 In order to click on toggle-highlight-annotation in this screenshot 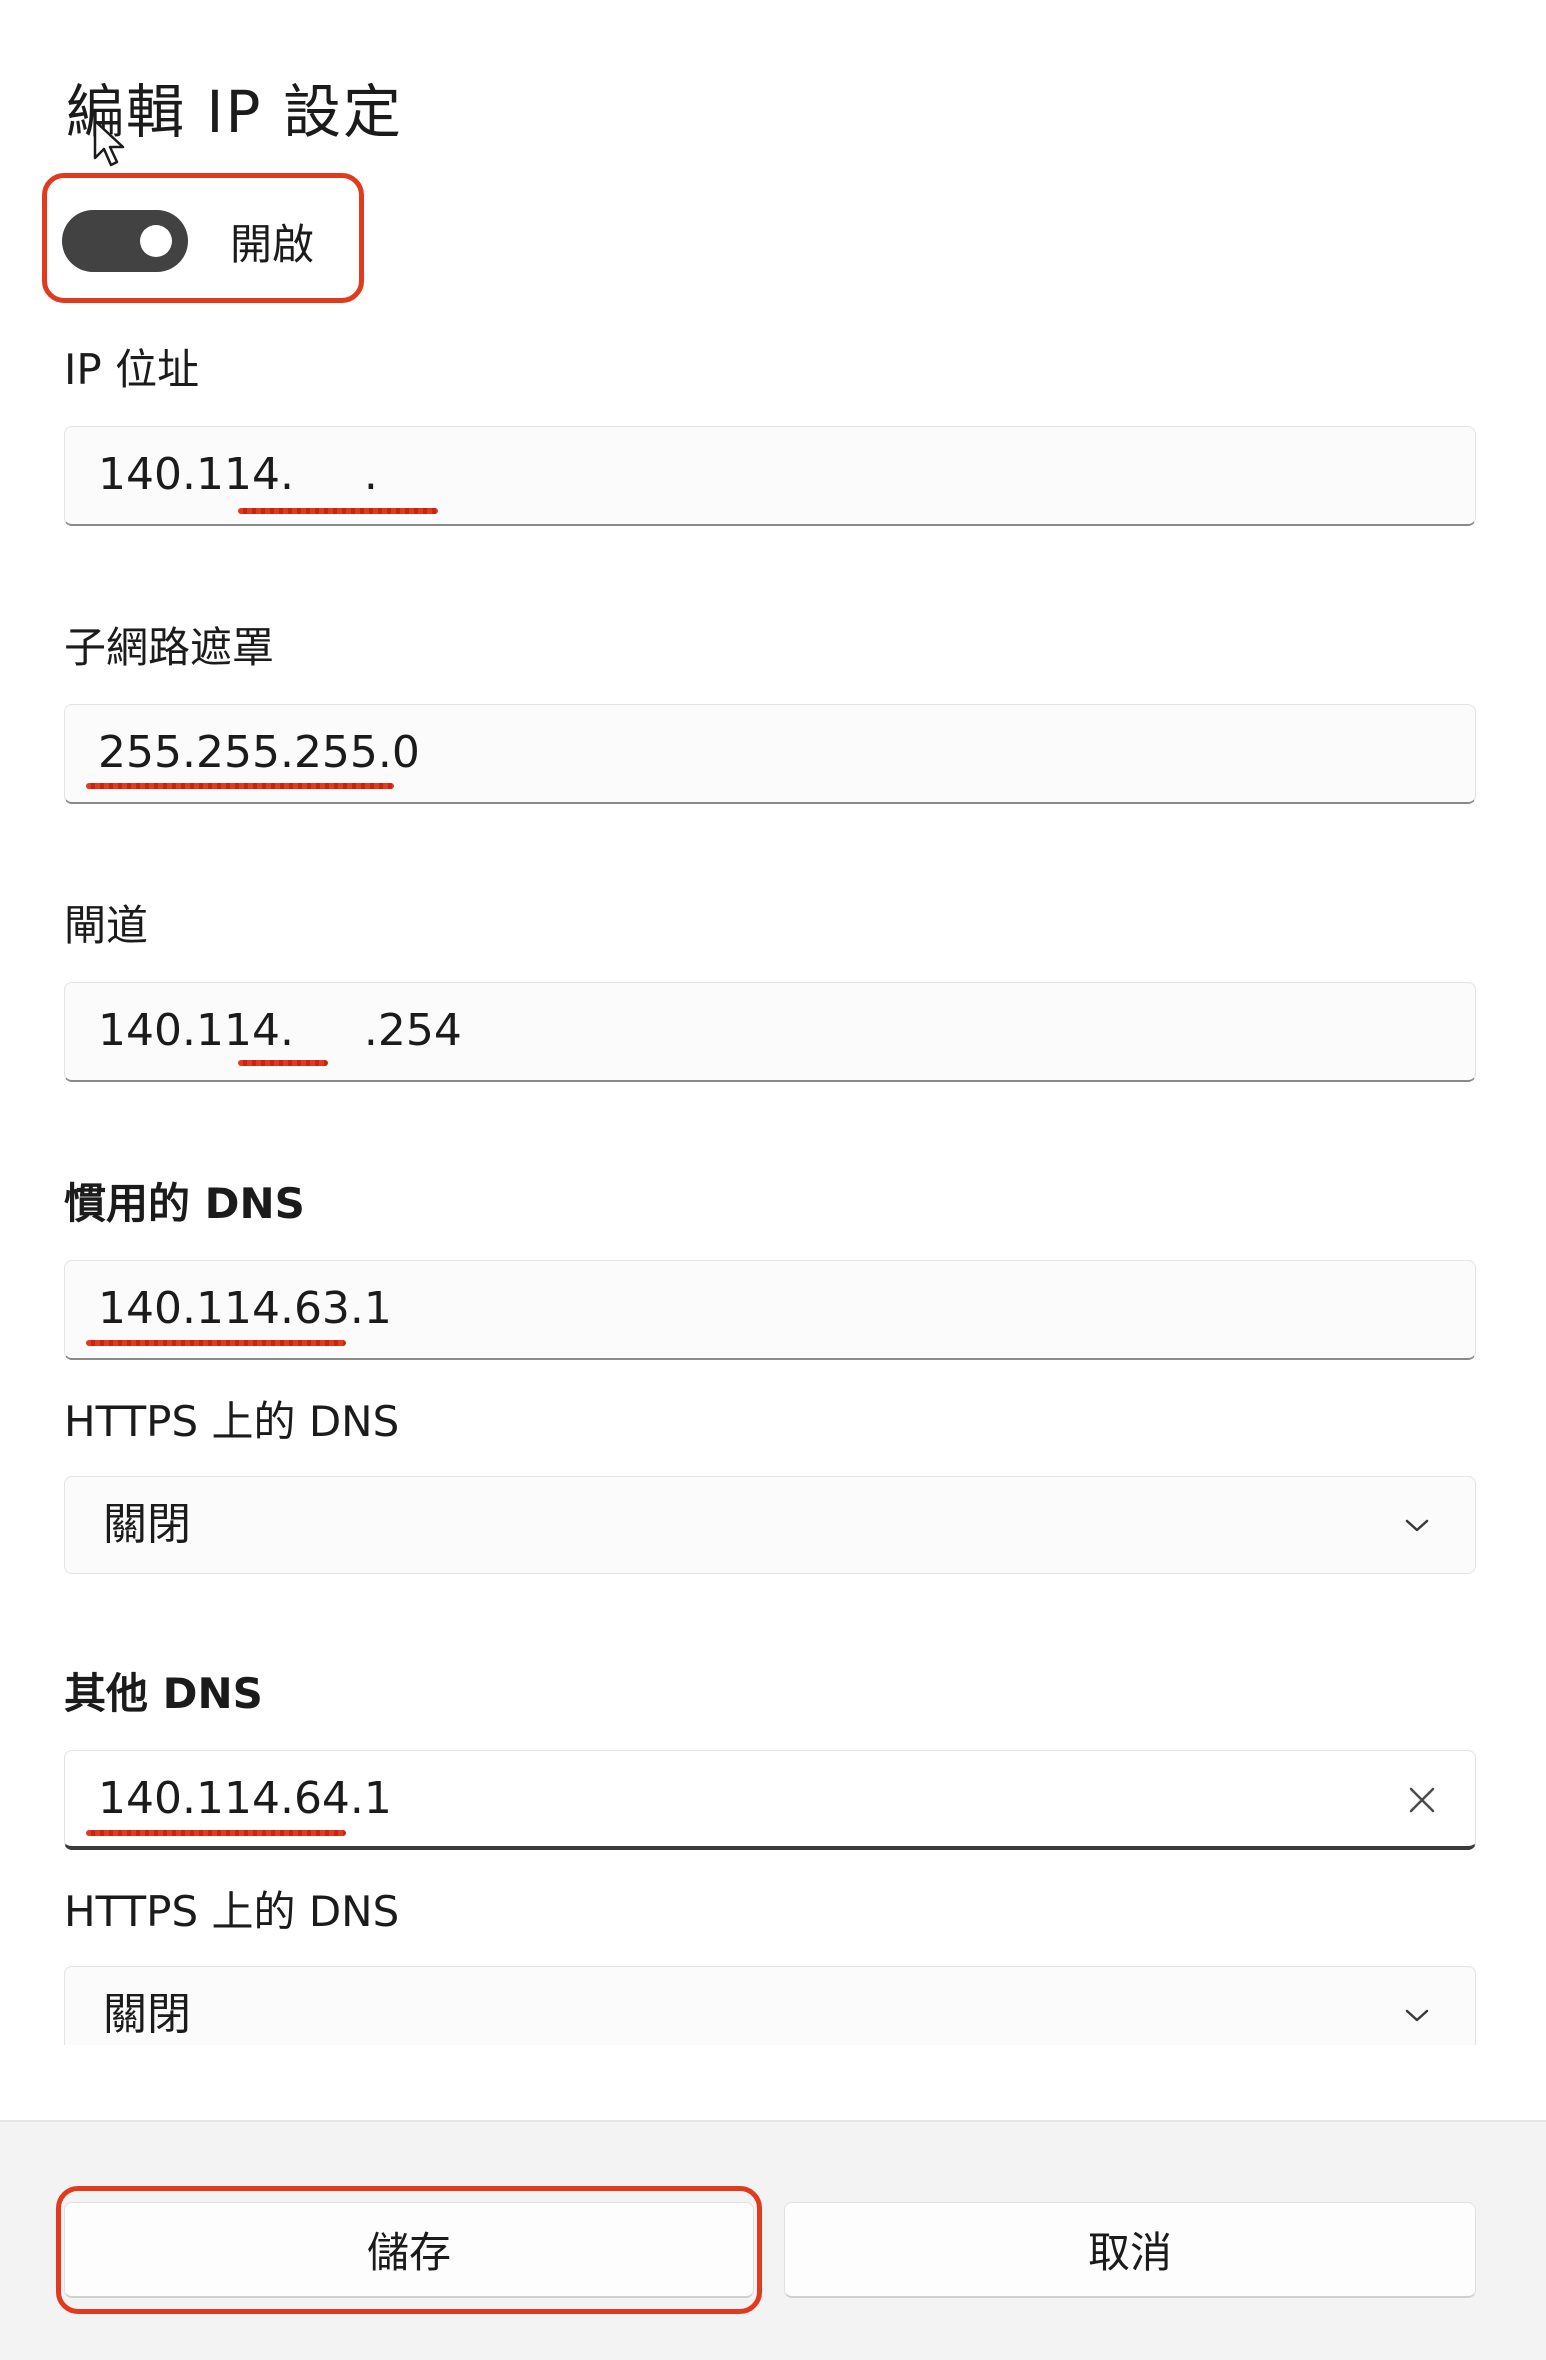, I will do `click(203, 238)`.